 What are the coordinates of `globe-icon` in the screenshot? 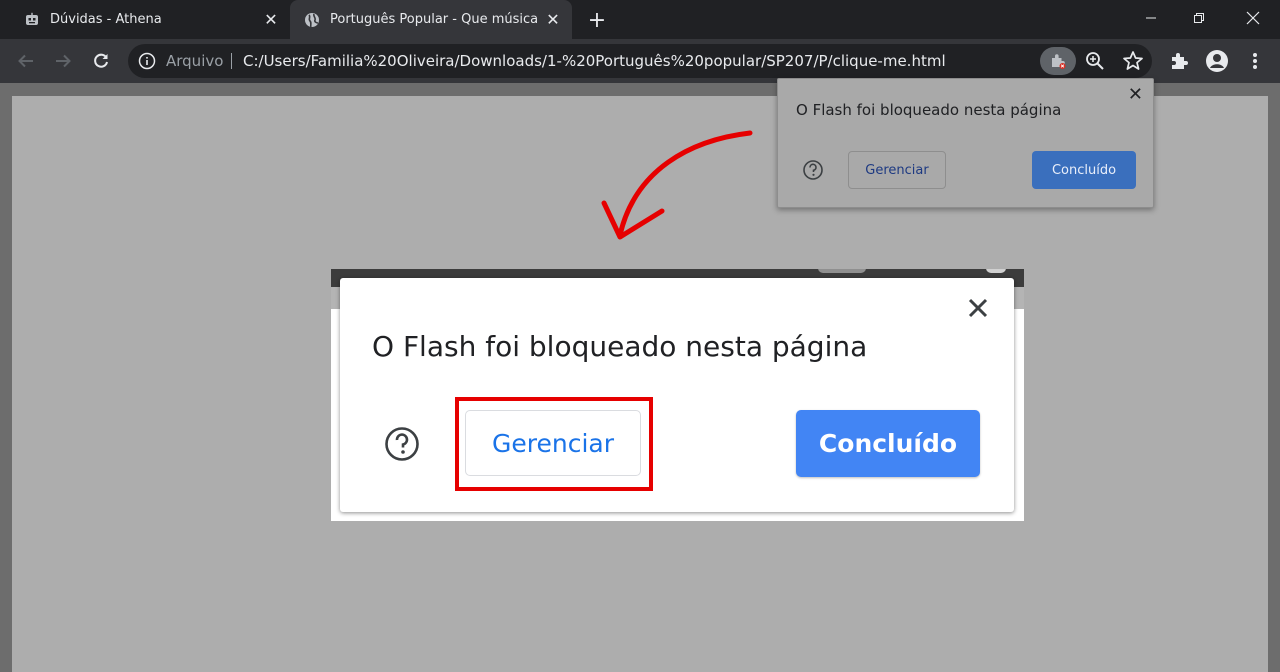 It's located at (312, 19).